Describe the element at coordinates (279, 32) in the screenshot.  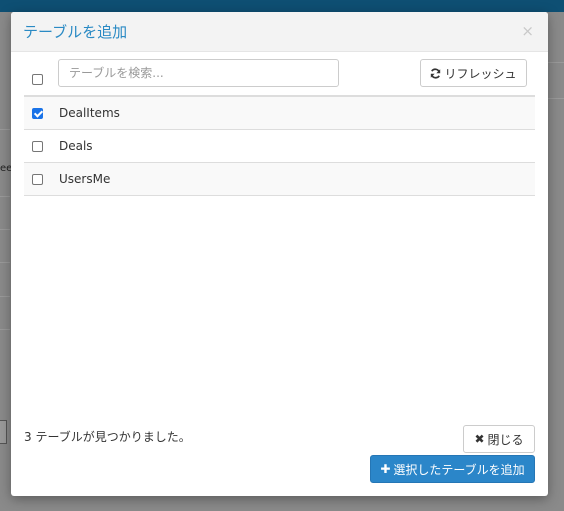
I see `dialog-header: テーブルを追加 ×` at that location.